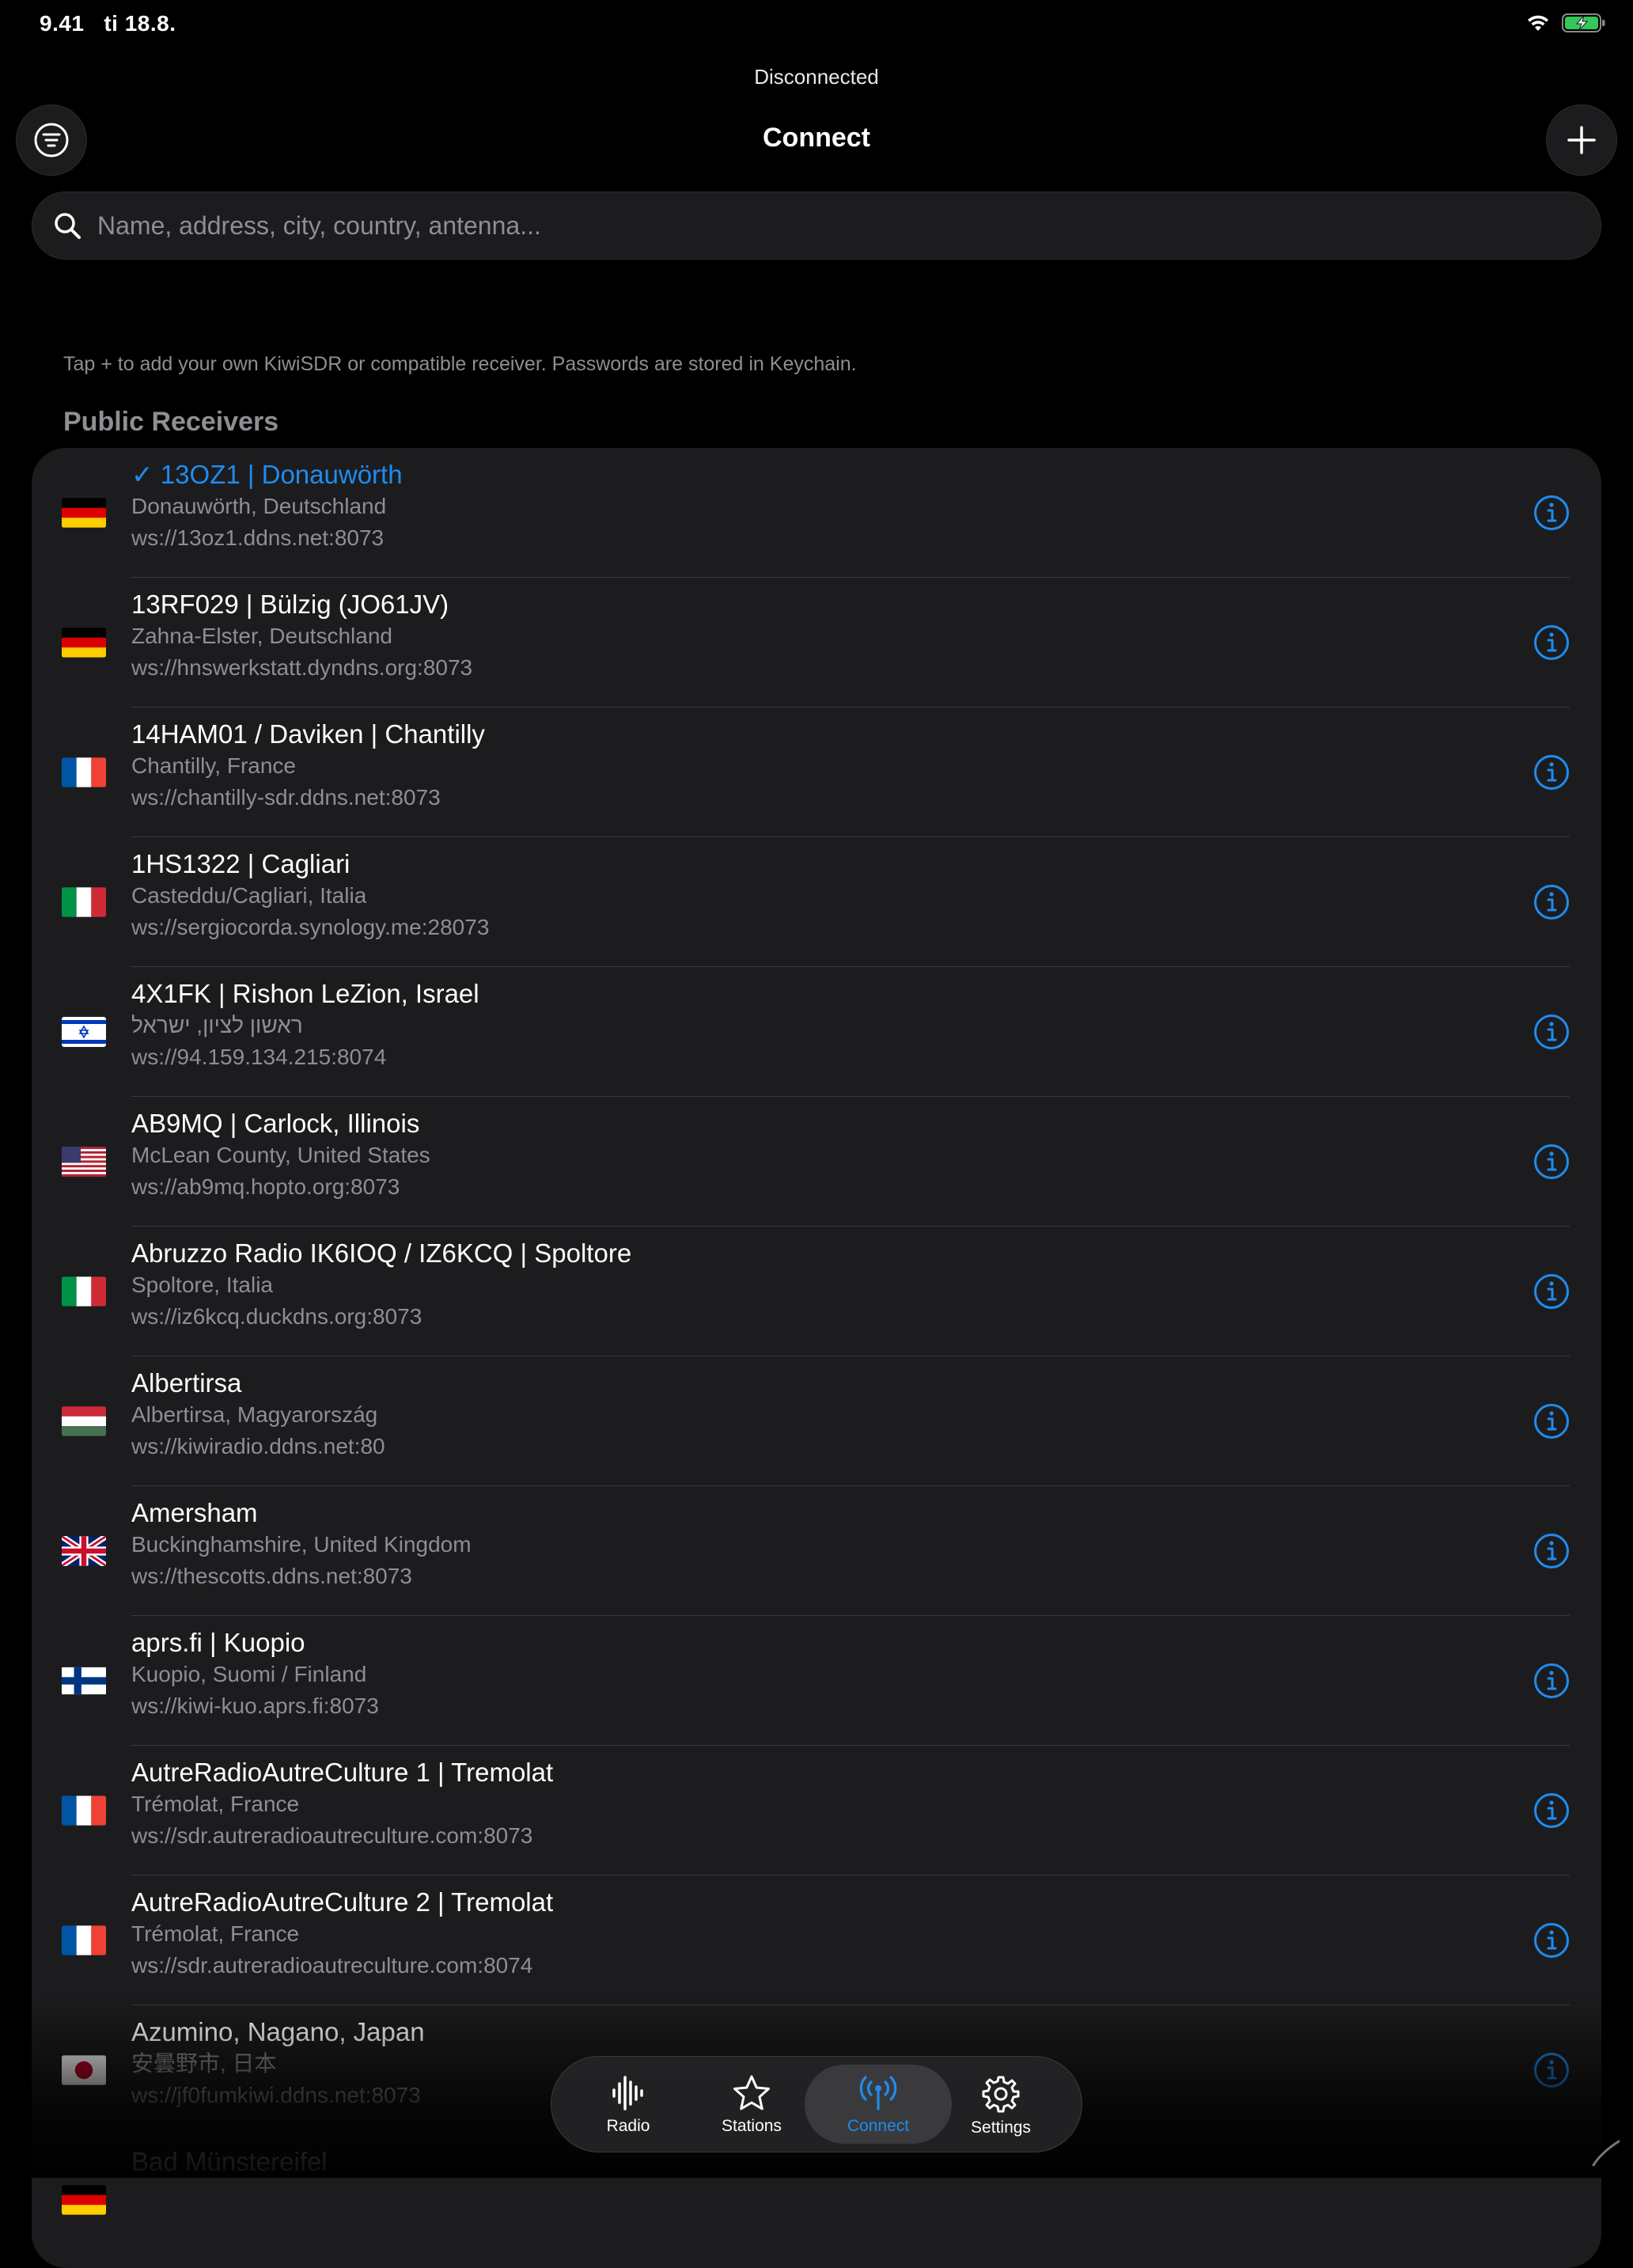 The width and height of the screenshot is (1633, 2268). Describe the element at coordinates (286, 797) in the screenshot. I see `receiver-url: ws://chantilly-sdr.ddns.net:8073` at that location.